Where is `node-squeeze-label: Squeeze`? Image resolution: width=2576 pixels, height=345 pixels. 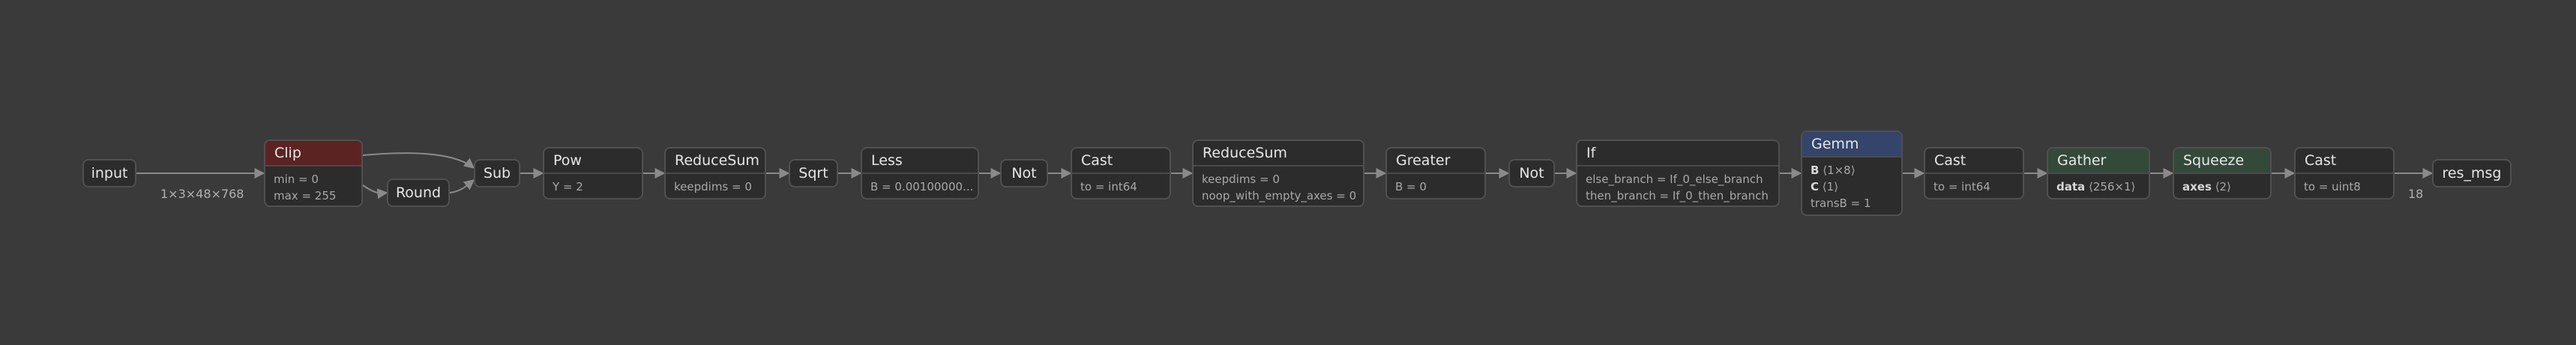 node-squeeze-label: Squeeze is located at coordinates (2222, 160).